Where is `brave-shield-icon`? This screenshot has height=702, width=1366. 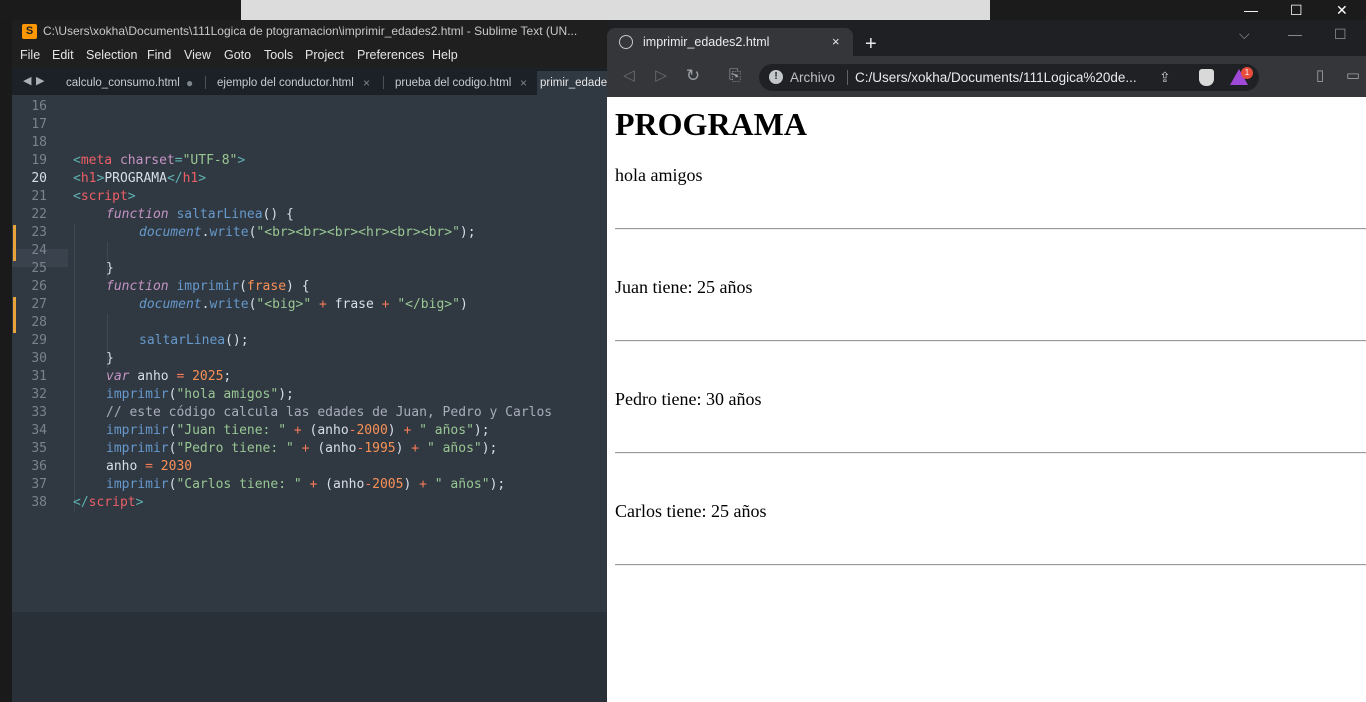 brave-shield-icon is located at coordinates (1206, 77).